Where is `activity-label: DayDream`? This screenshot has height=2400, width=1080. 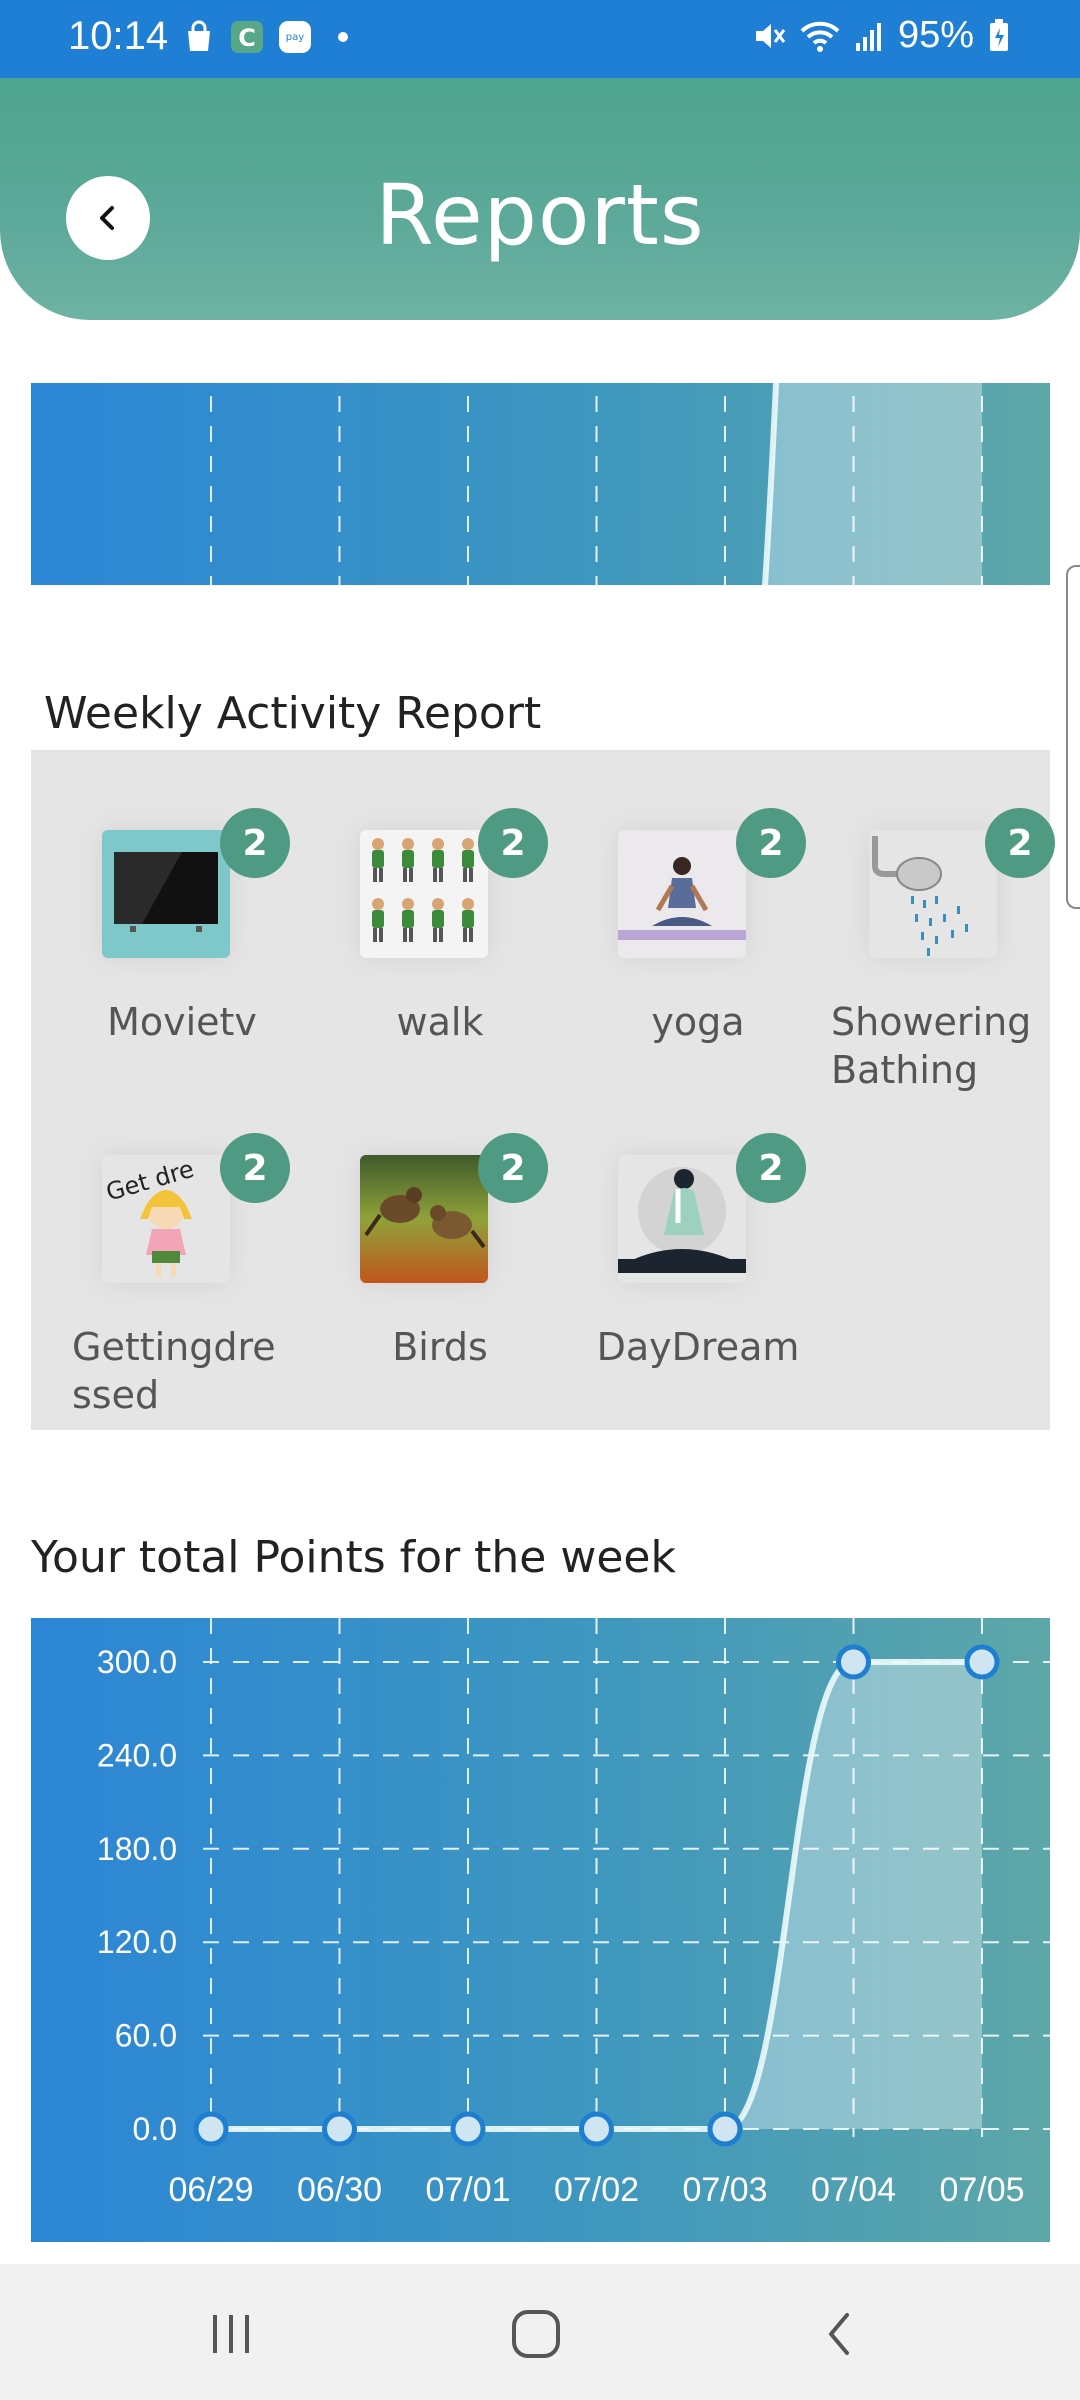
activity-label: DayDream is located at coordinates (698, 1347).